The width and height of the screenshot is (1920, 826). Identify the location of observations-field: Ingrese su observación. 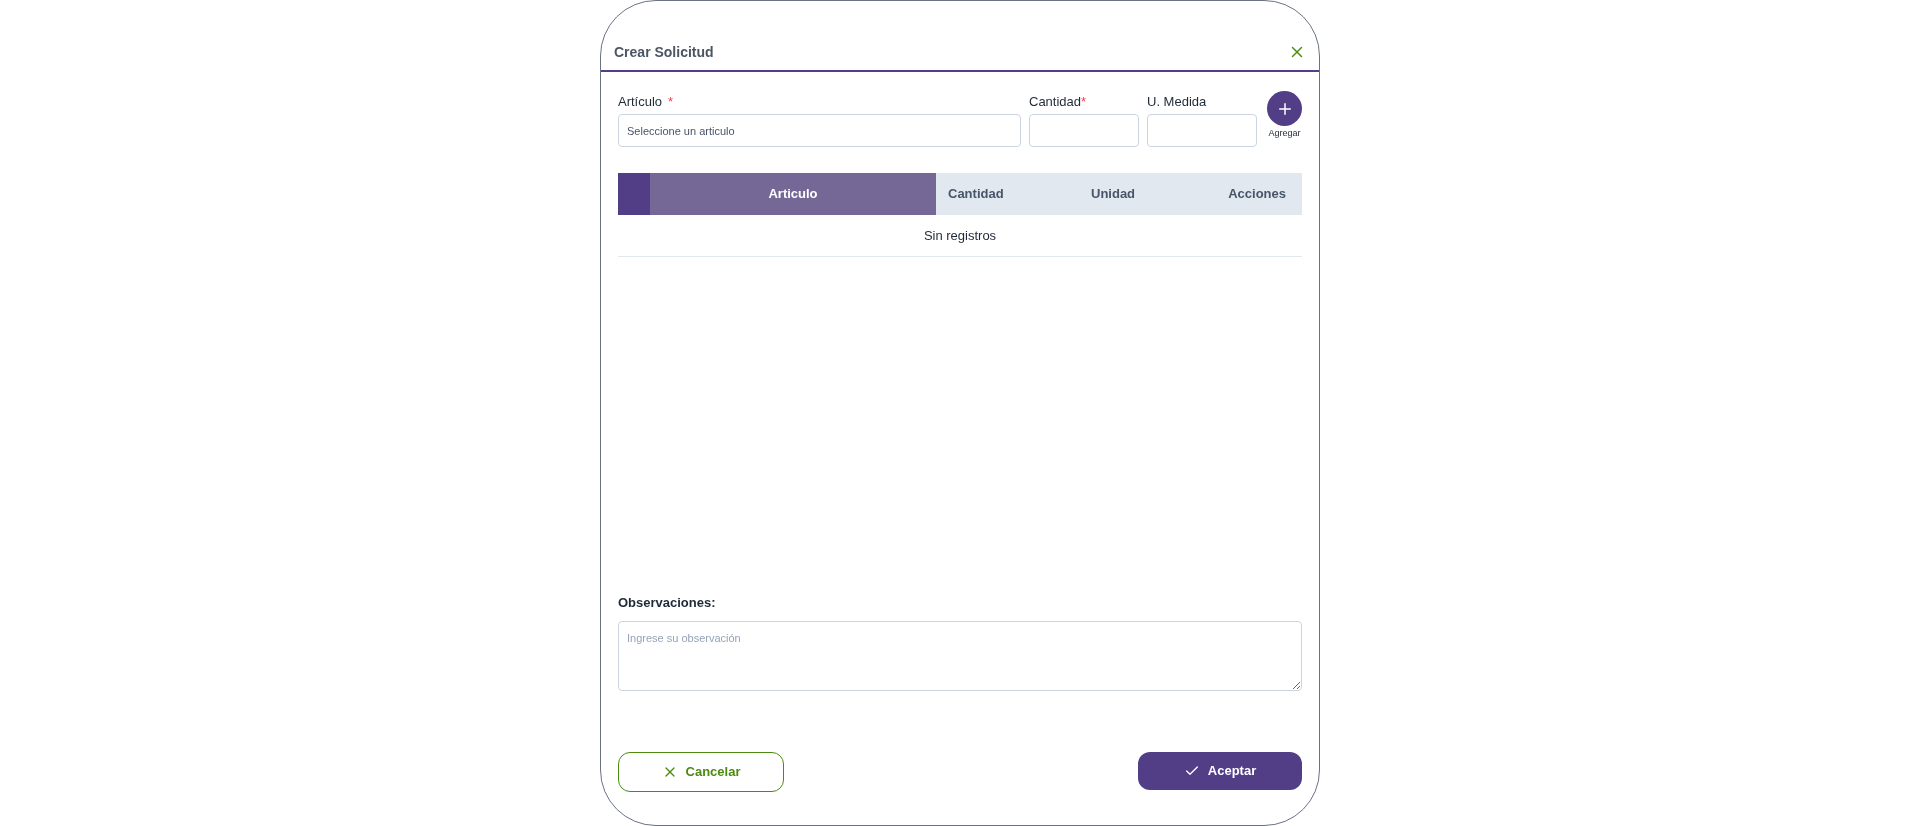
(960, 656).